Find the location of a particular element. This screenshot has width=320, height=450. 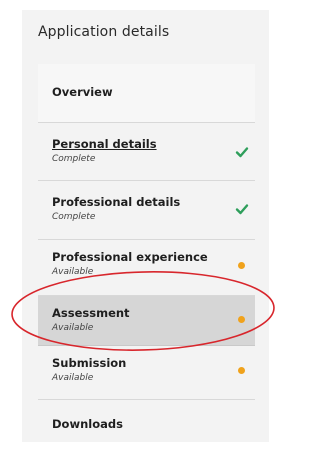

nav-item-submission: Submission Available is located at coordinates (146, 373).